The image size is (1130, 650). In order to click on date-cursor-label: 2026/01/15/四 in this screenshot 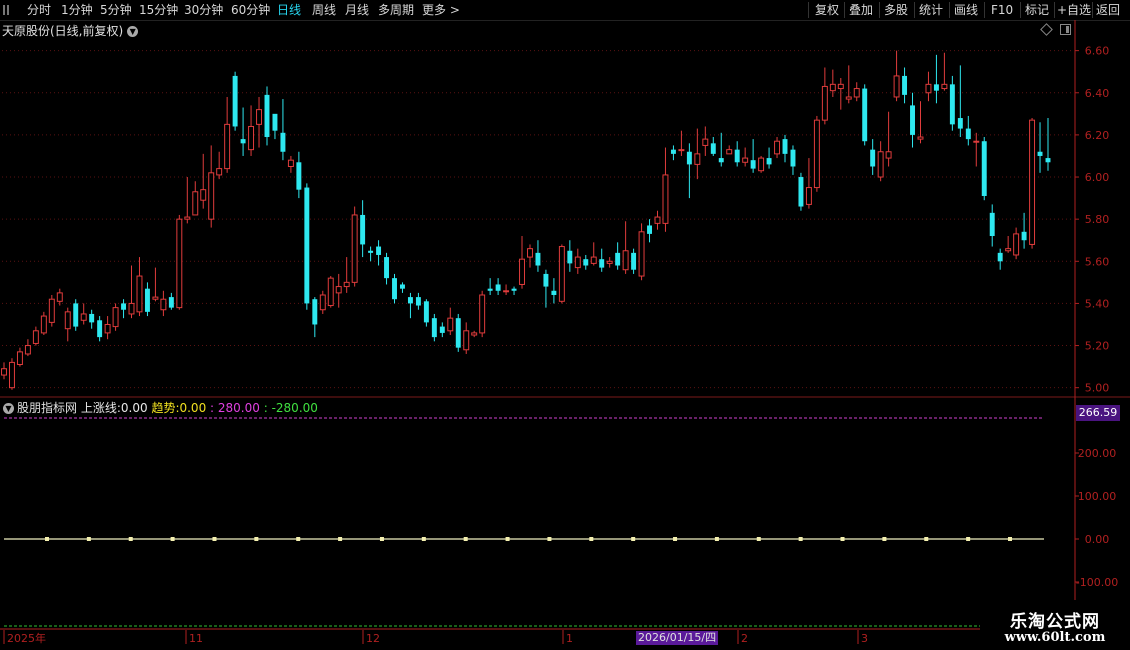, I will do `click(677, 638)`.